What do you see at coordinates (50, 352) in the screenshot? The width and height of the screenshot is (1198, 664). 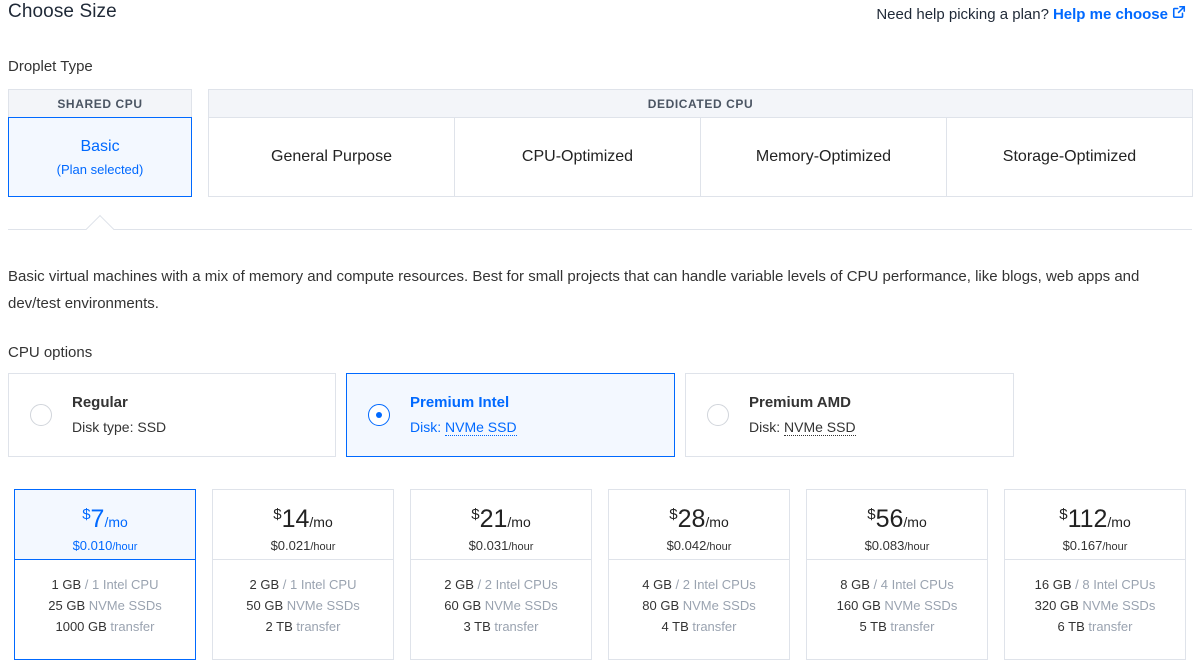 I see `cpu-options-label: CPU options` at bounding box center [50, 352].